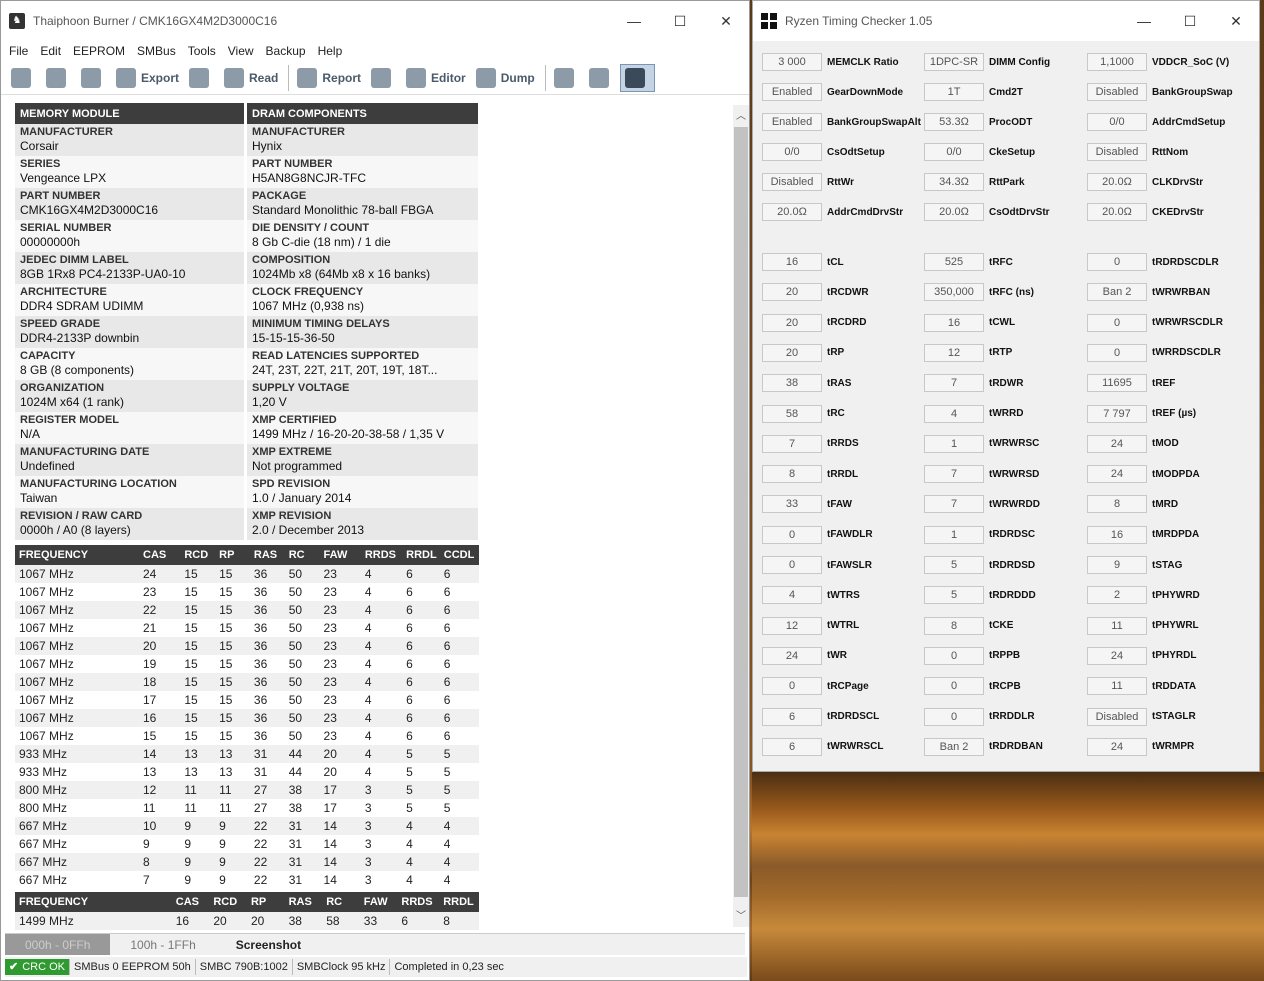 Image resolution: width=1264 pixels, height=981 pixels. I want to click on maximize-button: ☐, so click(1190, 21).